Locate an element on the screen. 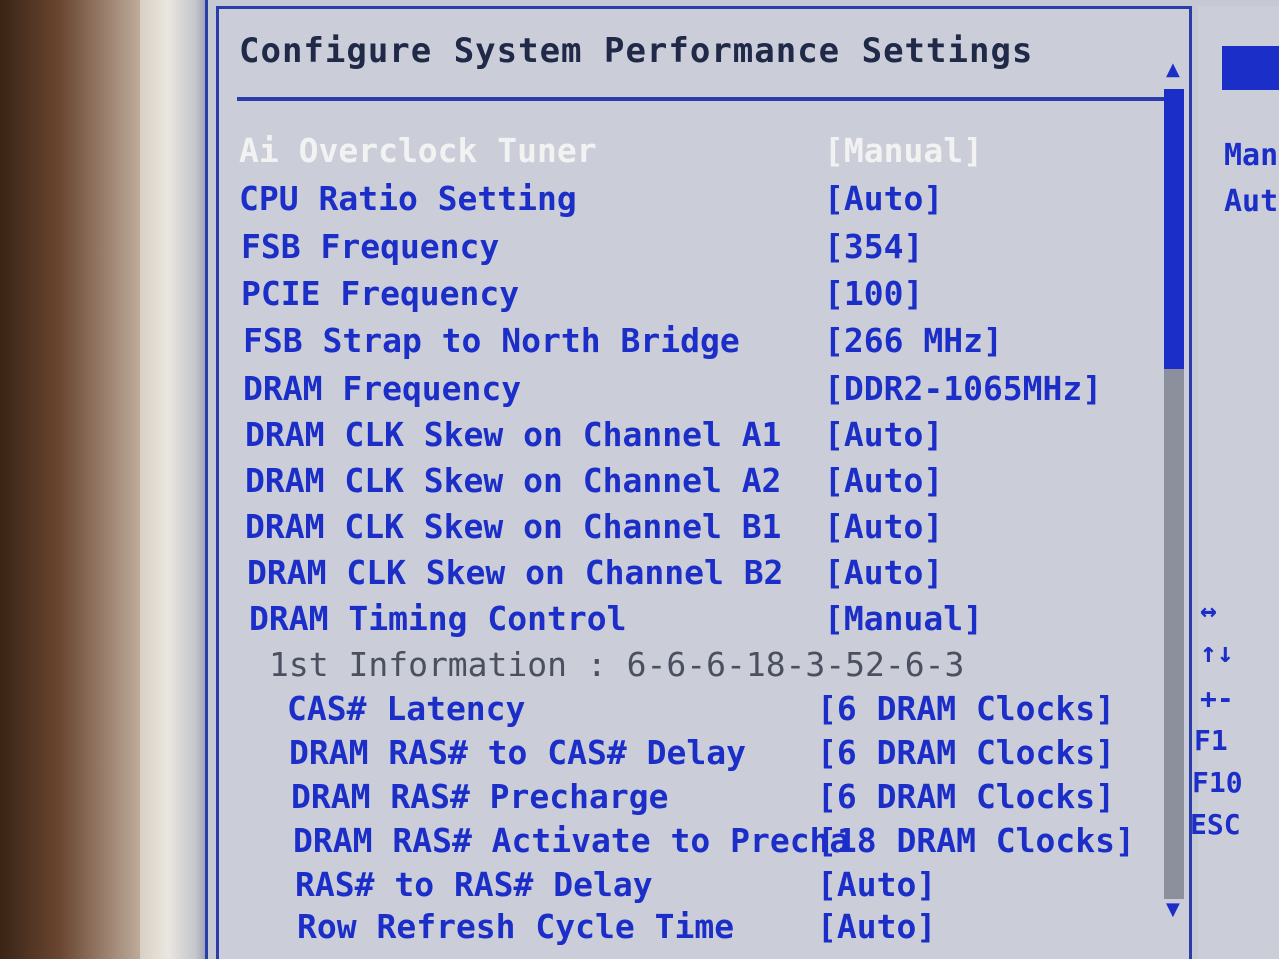 This screenshot has width=1279, height=959. setting-label: DRAM Timing Control is located at coordinates (438, 618).